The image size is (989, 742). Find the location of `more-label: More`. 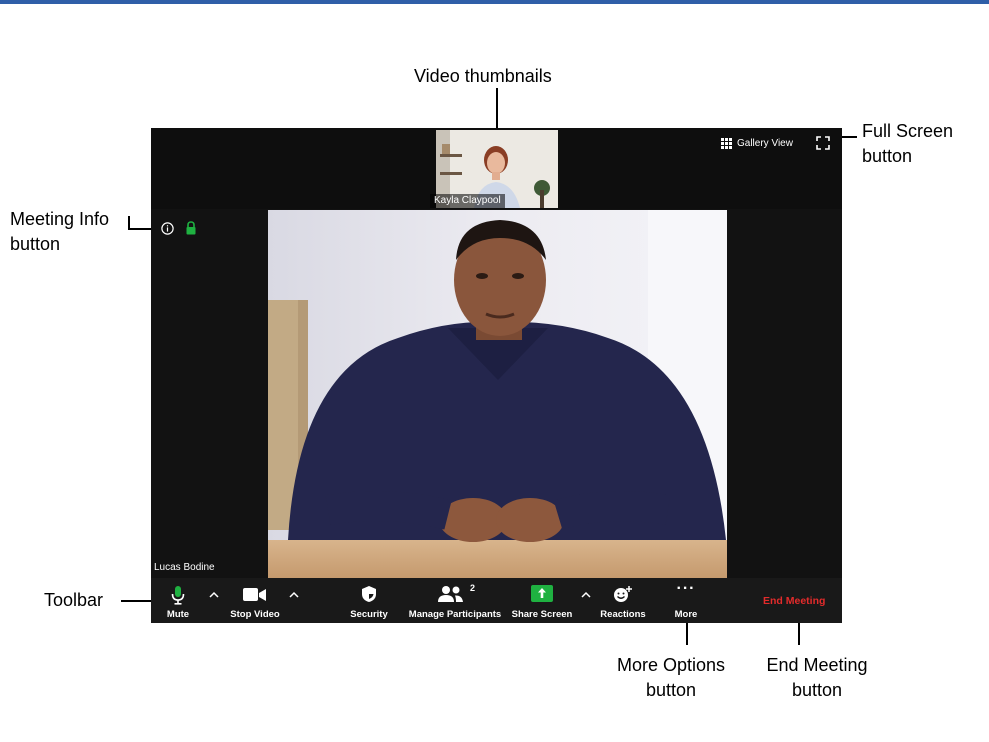

more-label: More is located at coordinates (686, 614).